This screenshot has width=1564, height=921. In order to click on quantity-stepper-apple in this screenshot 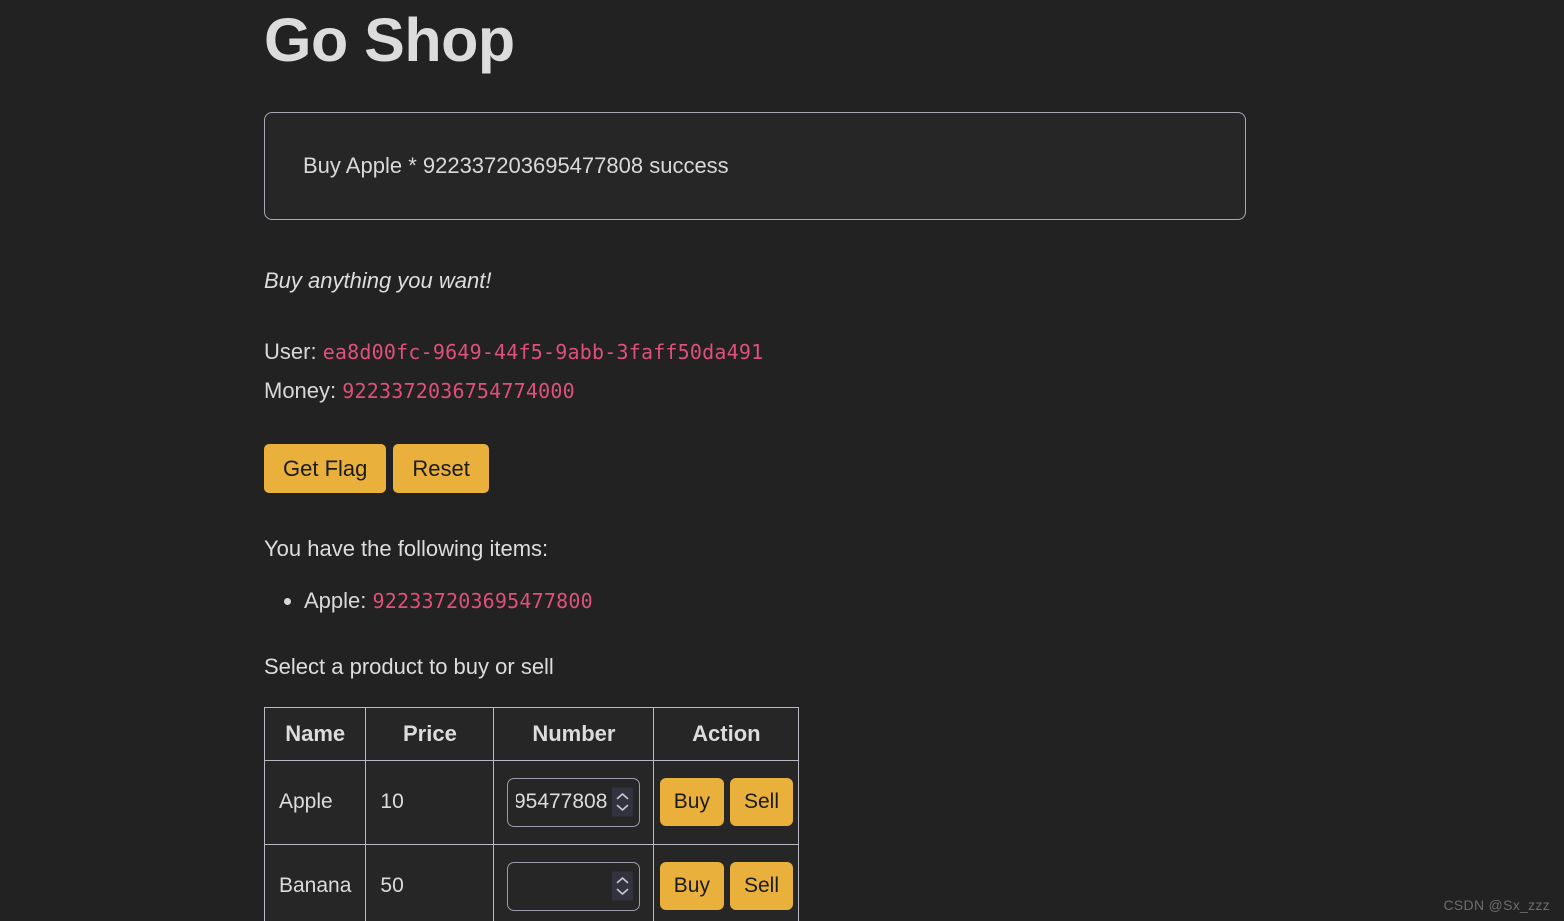, I will do `click(623, 802)`.